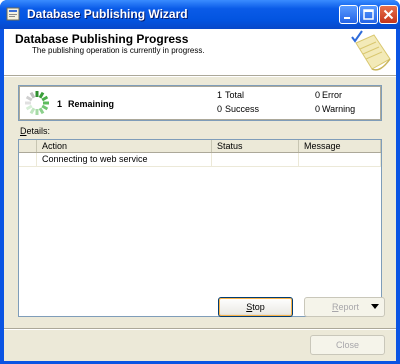 Image resolution: width=400 pixels, height=364 pixels. I want to click on error-count: 0, so click(317, 95).